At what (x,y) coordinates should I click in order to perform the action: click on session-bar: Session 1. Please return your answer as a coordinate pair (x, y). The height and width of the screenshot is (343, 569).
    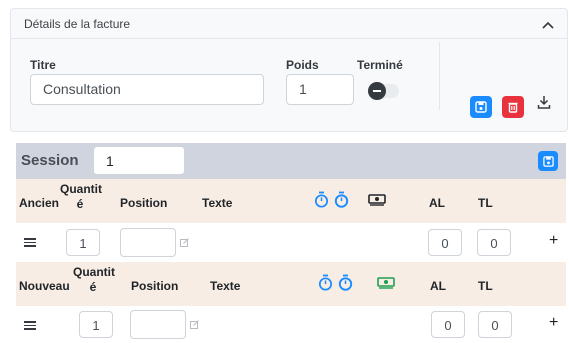
    Looking at the image, I should click on (291, 161).